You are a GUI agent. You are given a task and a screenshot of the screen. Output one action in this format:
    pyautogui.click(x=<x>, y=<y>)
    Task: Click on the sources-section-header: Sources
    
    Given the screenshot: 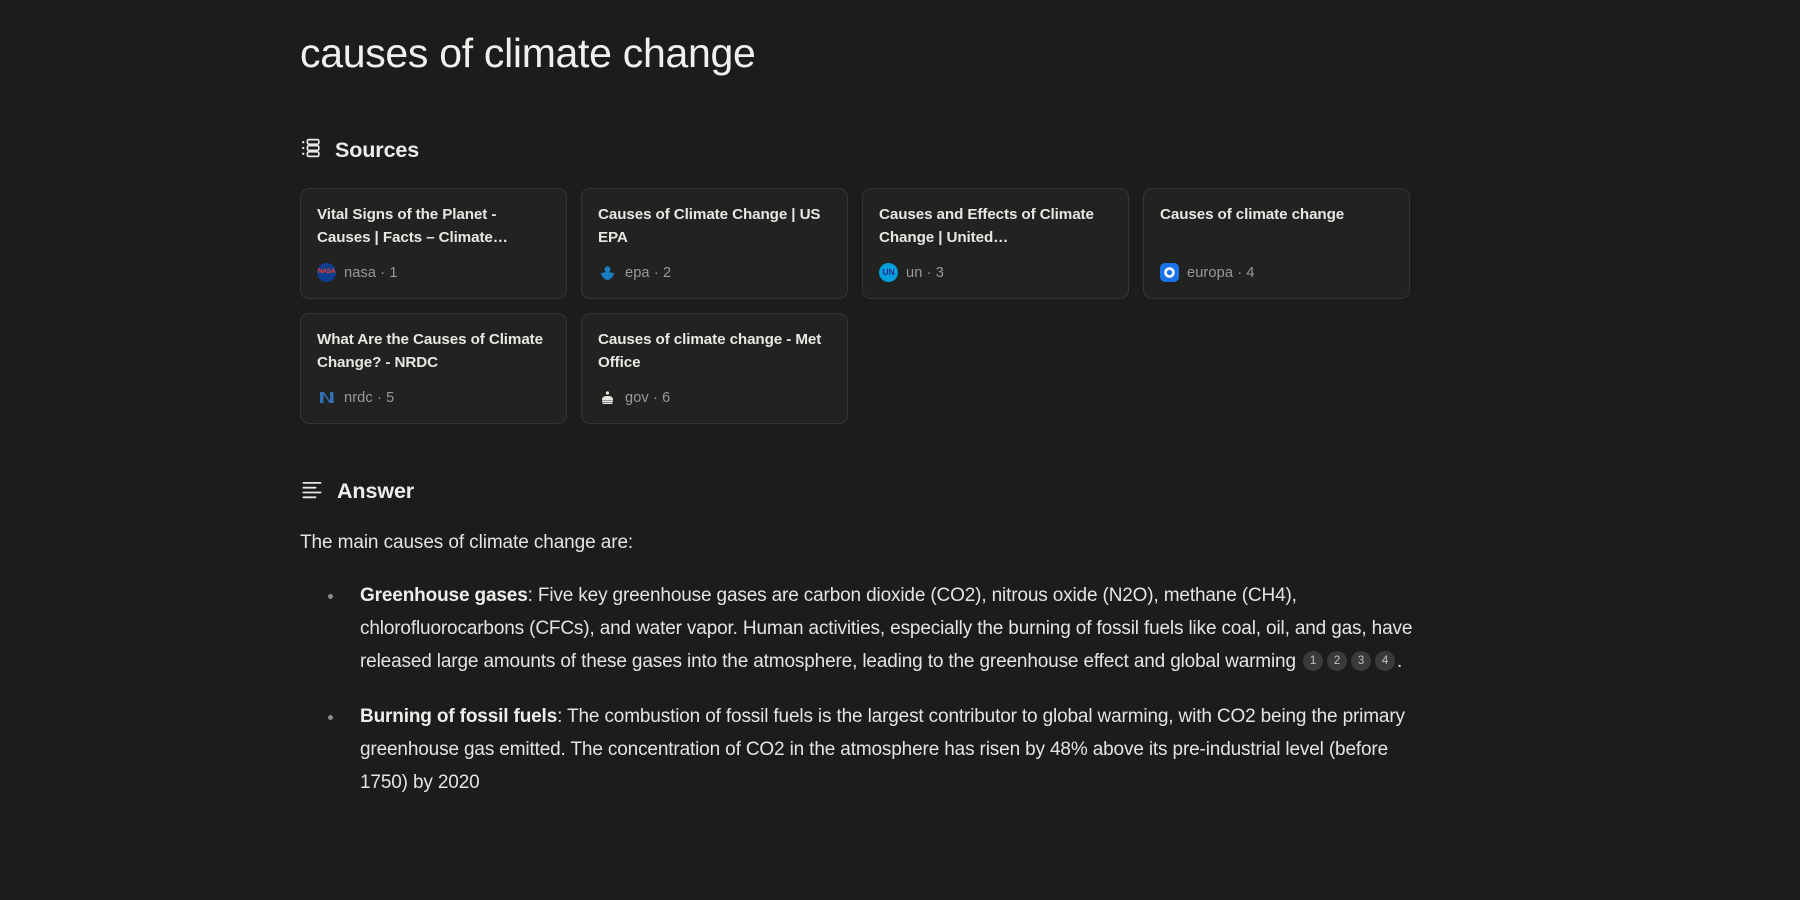 What is the action you would take?
    pyautogui.click(x=865, y=150)
    